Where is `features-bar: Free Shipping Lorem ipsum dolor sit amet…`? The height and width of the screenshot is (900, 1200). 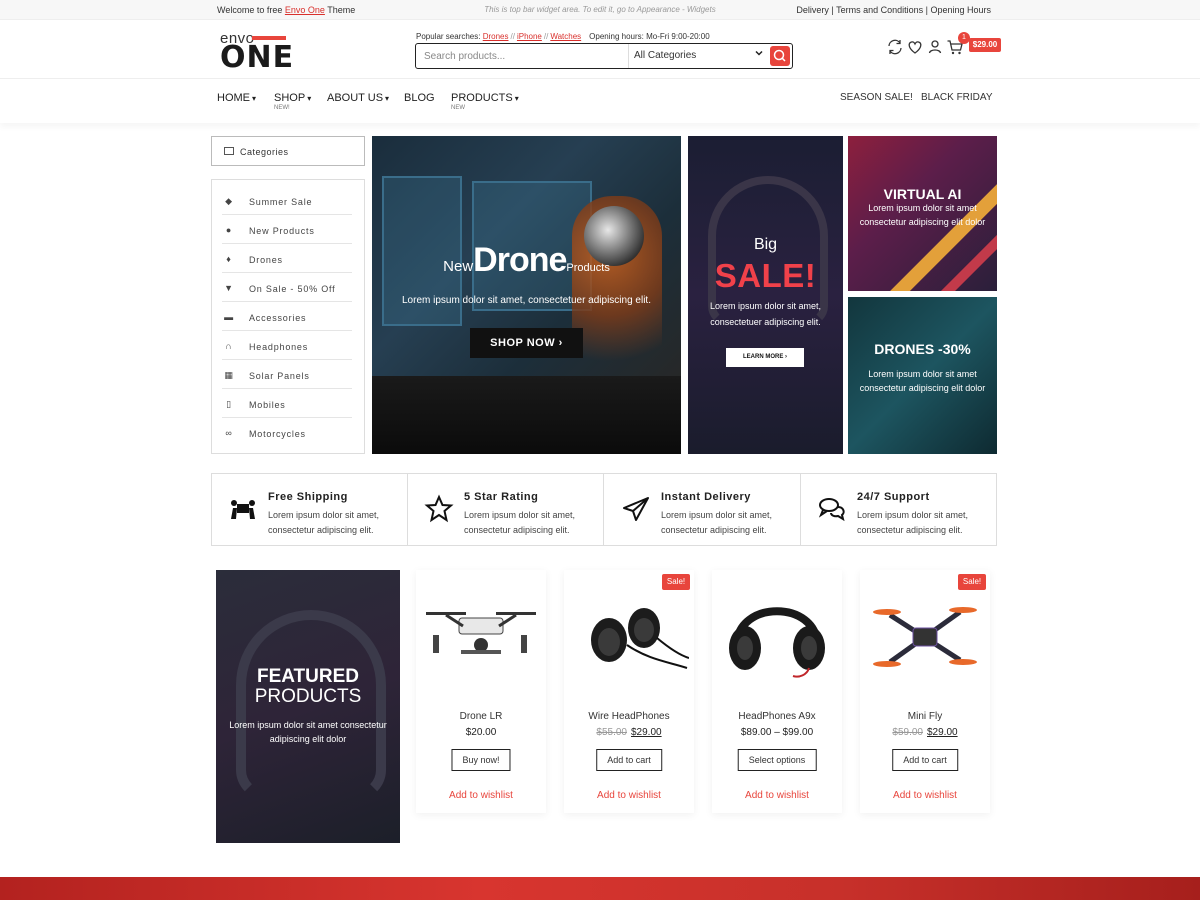
features-bar: Free Shipping Lorem ipsum dolor sit amet… is located at coordinates (604, 509).